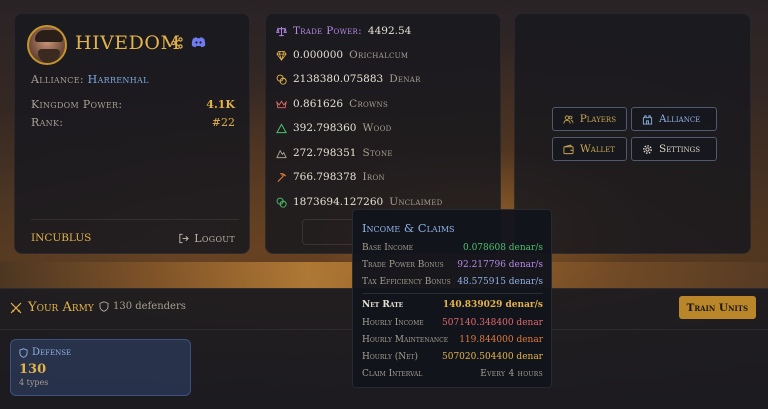 This screenshot has height=409, width=768. Describe the element at coordinates (325, 153) in the screenshot. I see `resource-value: 272.798351` at that location.